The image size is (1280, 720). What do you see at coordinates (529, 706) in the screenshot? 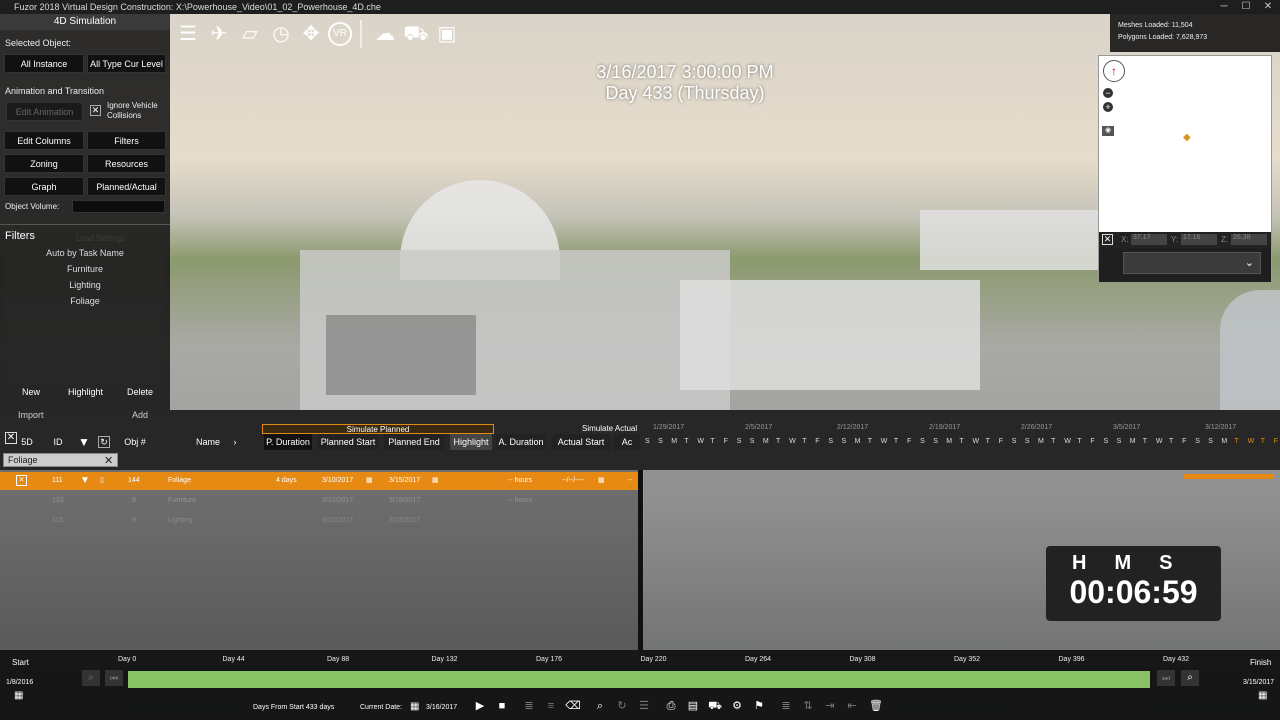
I see `step-icon: ≣` at bounding box center [529, 706].